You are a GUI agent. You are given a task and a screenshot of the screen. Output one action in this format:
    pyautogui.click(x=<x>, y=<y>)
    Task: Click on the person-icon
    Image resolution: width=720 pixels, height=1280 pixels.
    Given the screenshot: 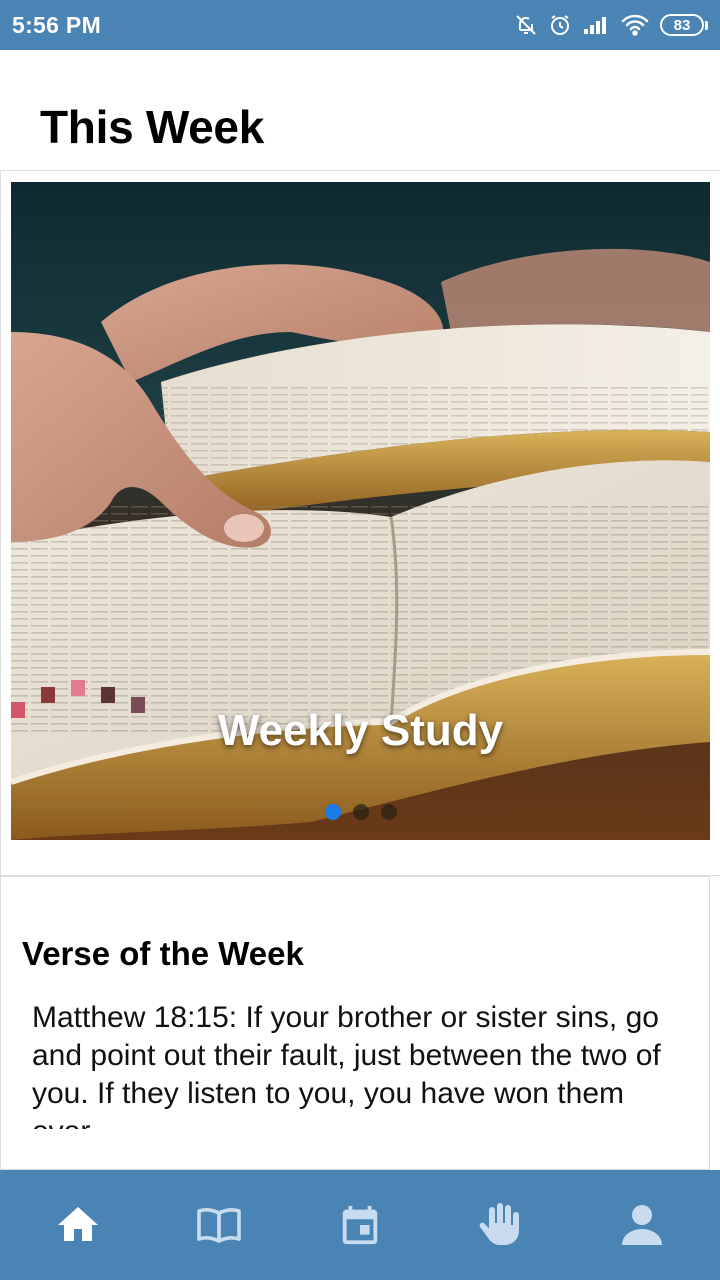 What is the action you would take?
    pyautogui.click(x=642, y=1225)
    